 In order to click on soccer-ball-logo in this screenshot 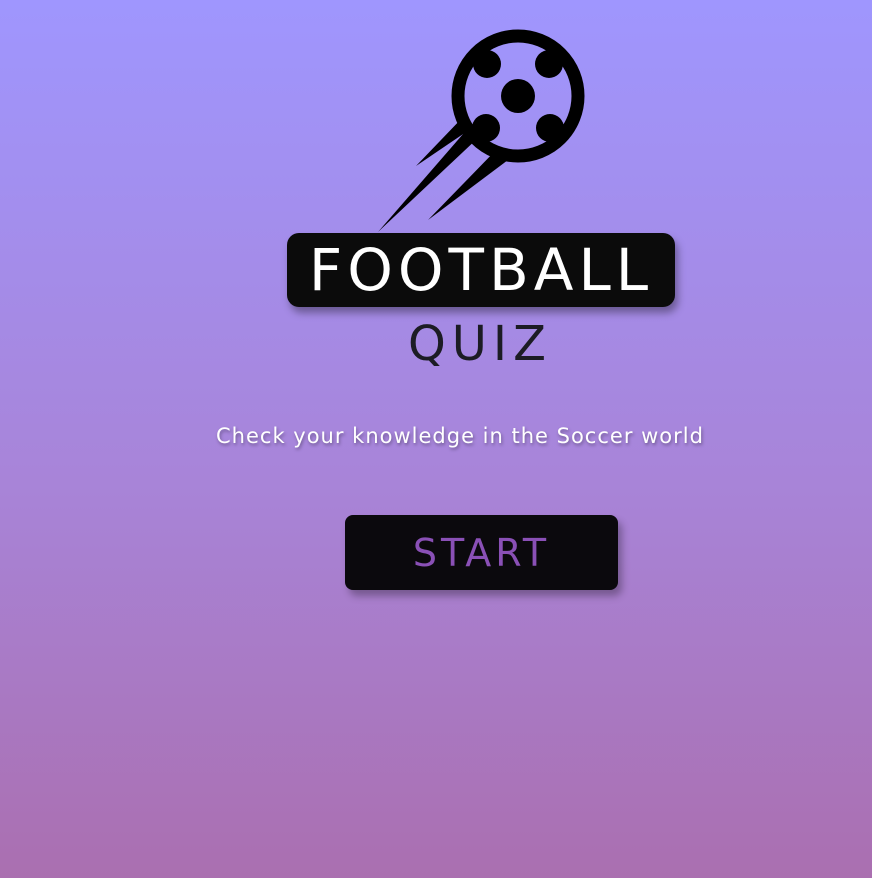, I will do `click(482, 130)`.